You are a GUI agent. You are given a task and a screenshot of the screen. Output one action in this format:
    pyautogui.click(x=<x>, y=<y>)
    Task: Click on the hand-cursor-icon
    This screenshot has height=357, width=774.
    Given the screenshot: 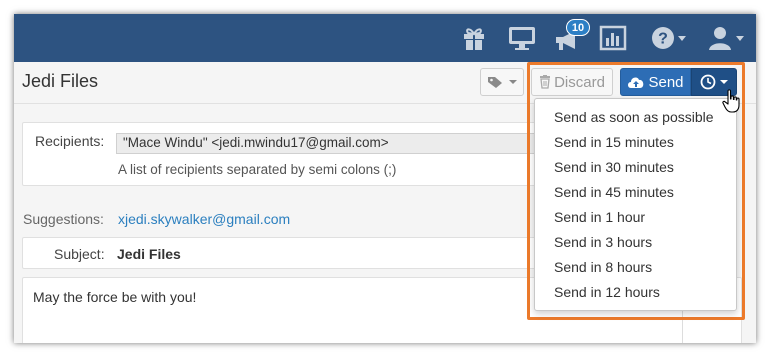 What is the action you would take?
    pyautogui.click(x=732, y=103)
    